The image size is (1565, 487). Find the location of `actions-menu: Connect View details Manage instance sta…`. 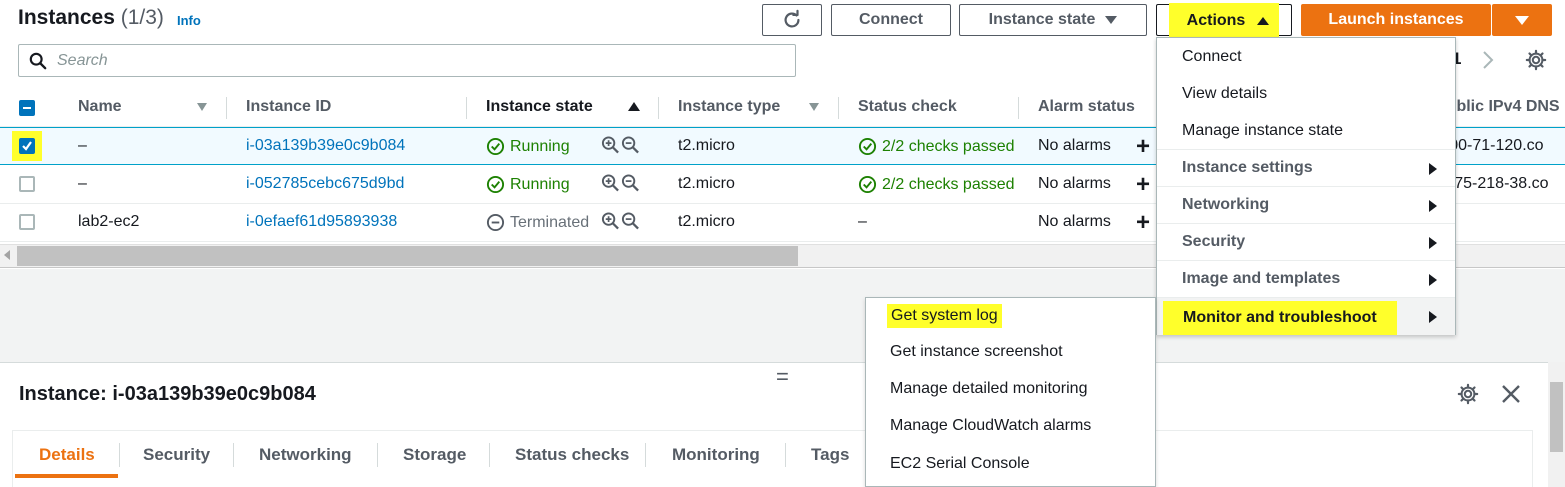

actions-menu: Connect View details Manage instance sta… is located at coordinates (1306, 186).